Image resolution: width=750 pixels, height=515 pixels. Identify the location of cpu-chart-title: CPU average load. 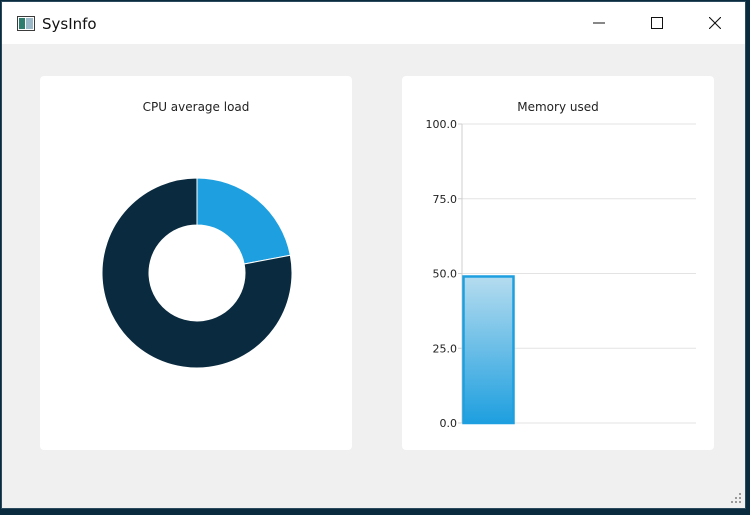
(196, 107).